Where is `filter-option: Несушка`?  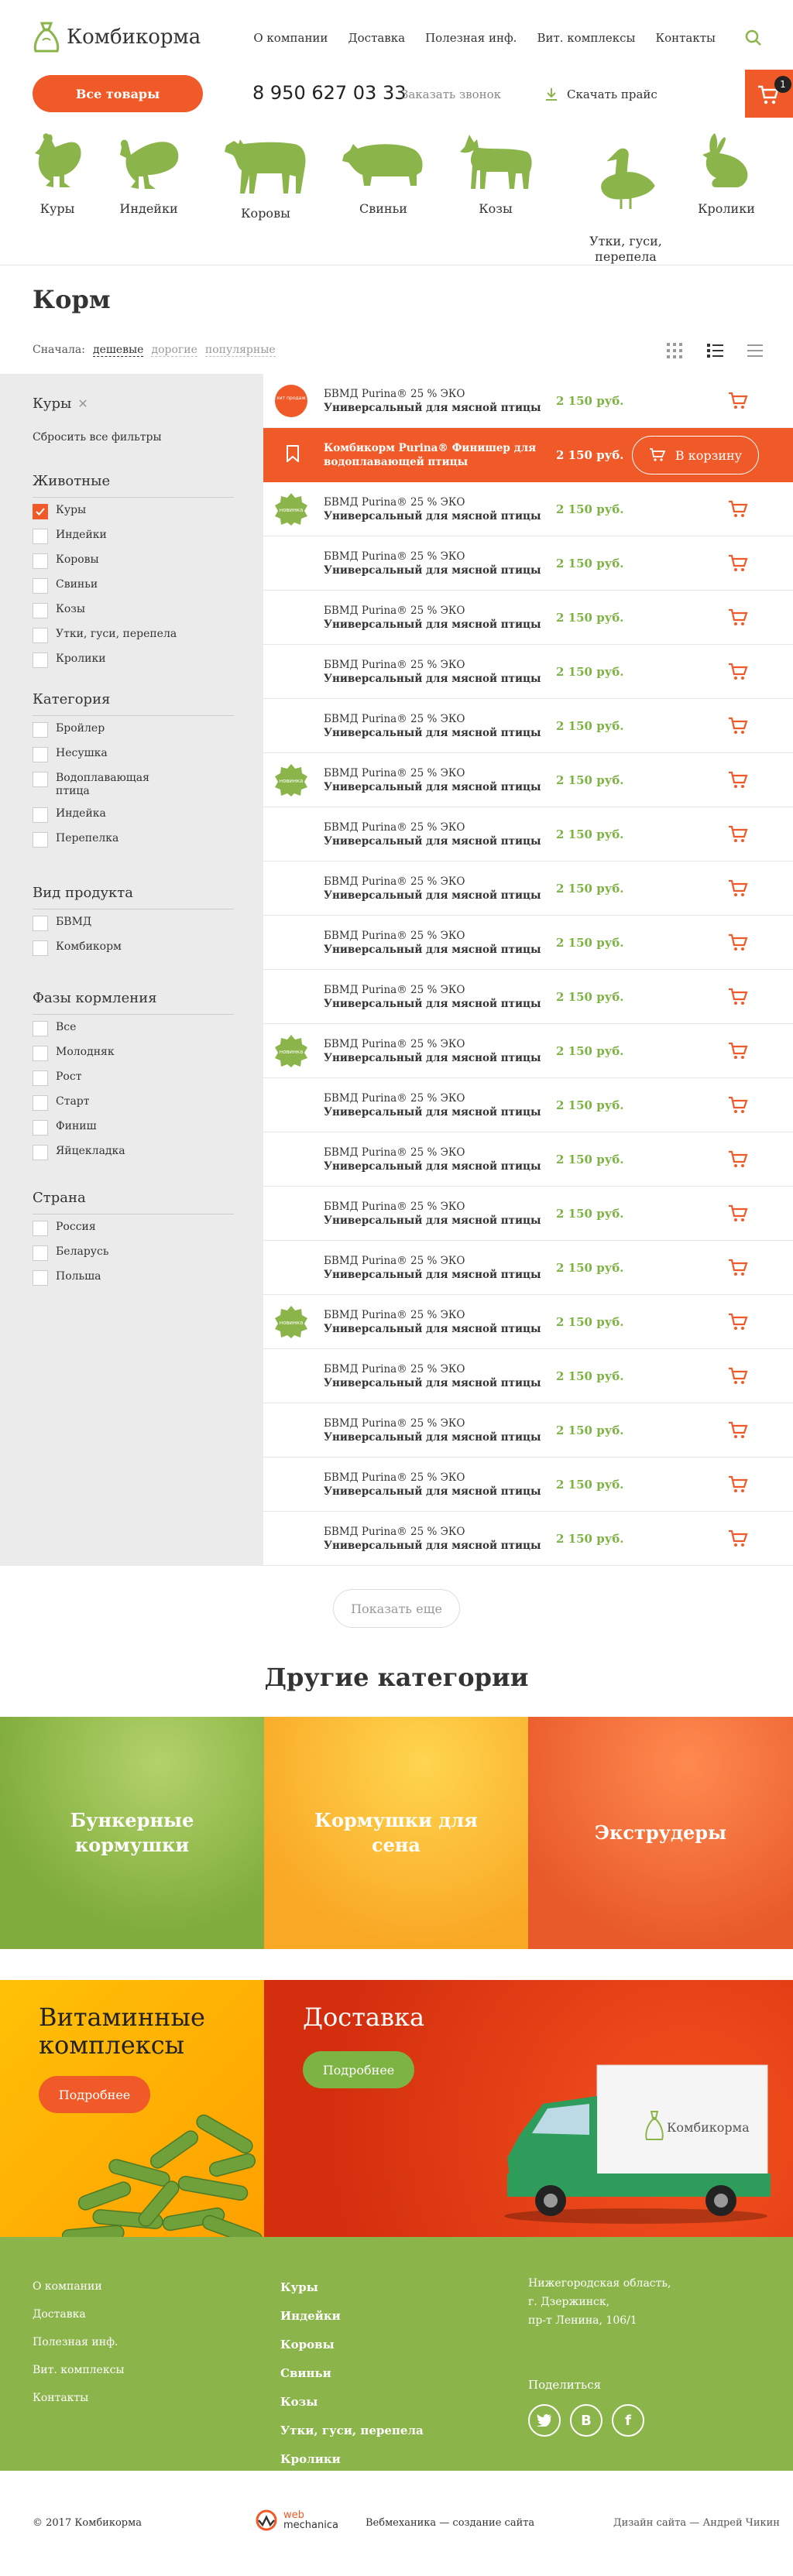
filter-option: Несушка is located at coordinates (133, 754).